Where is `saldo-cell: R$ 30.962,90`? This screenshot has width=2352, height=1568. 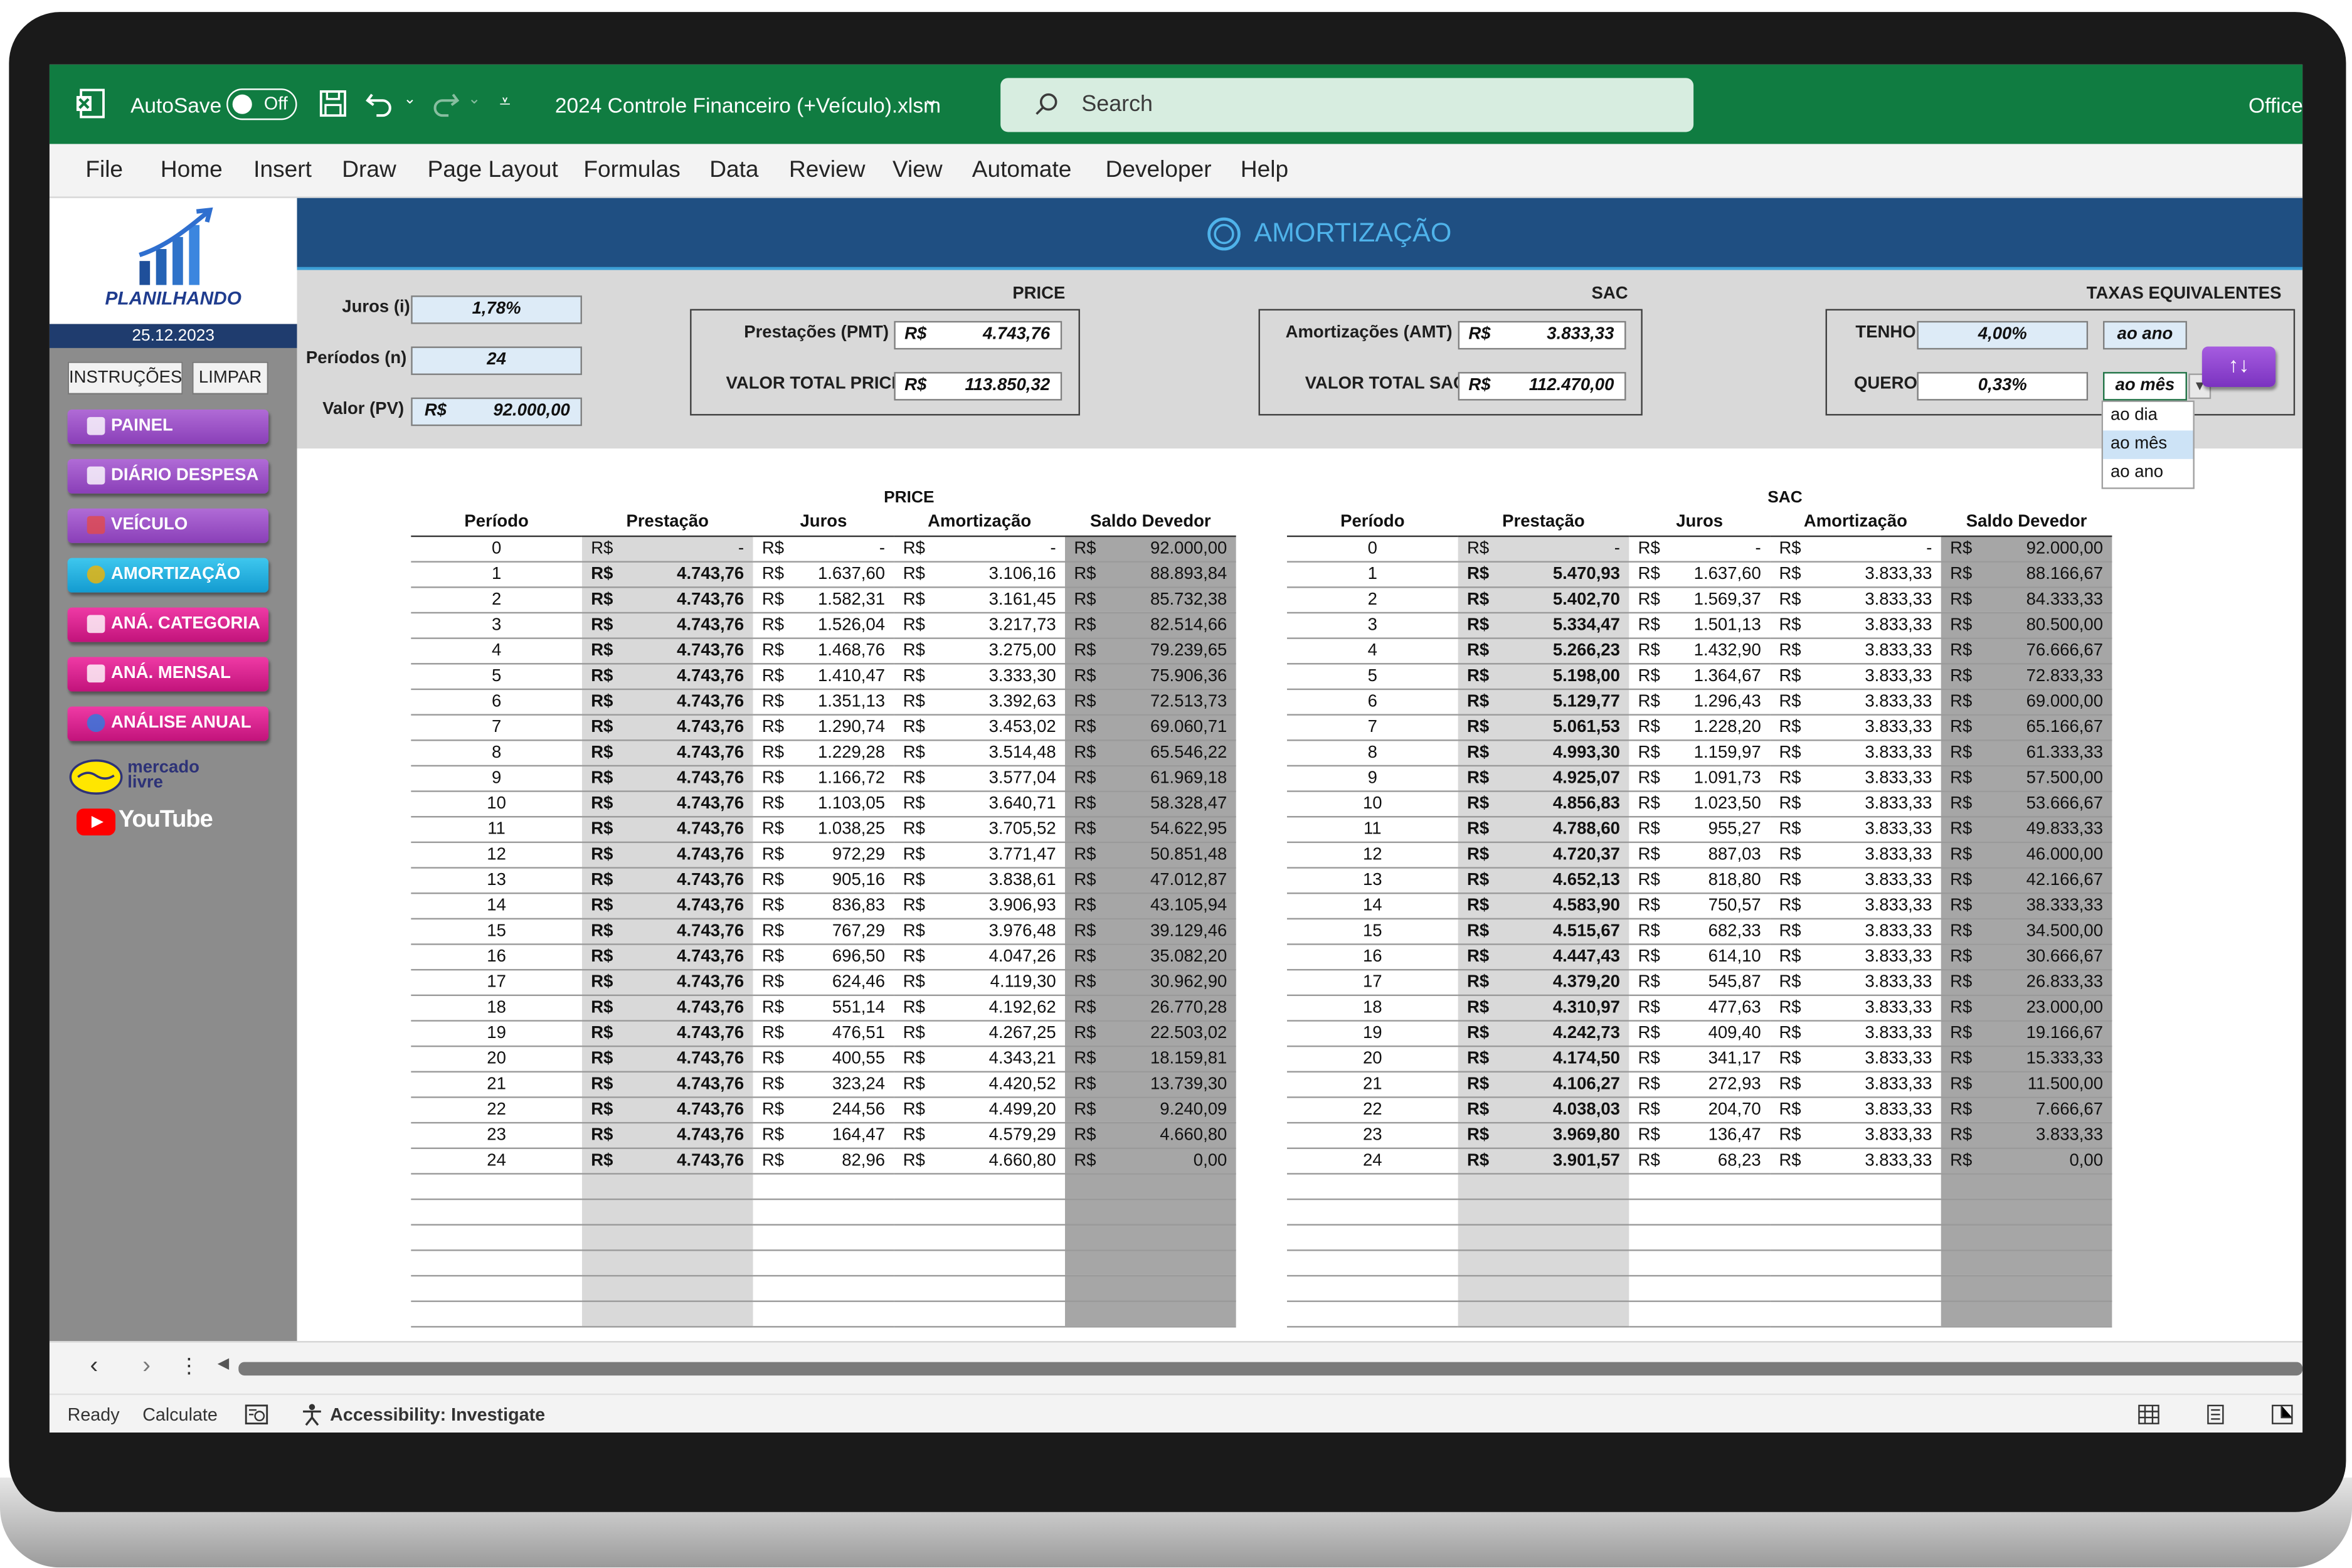 saldo-cell: R$ 30.962,90 is located at coordinates (1150, 982).